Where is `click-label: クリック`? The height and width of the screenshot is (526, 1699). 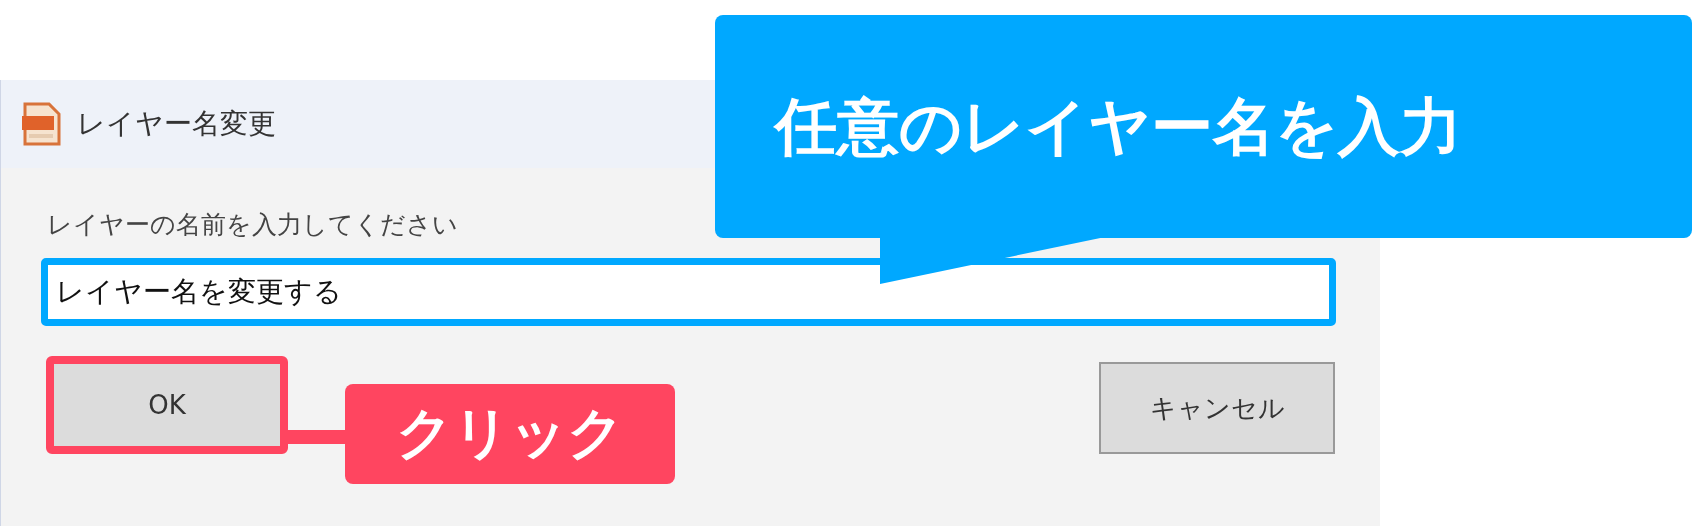 click-label: クリック is located at coordinates (510, 434).